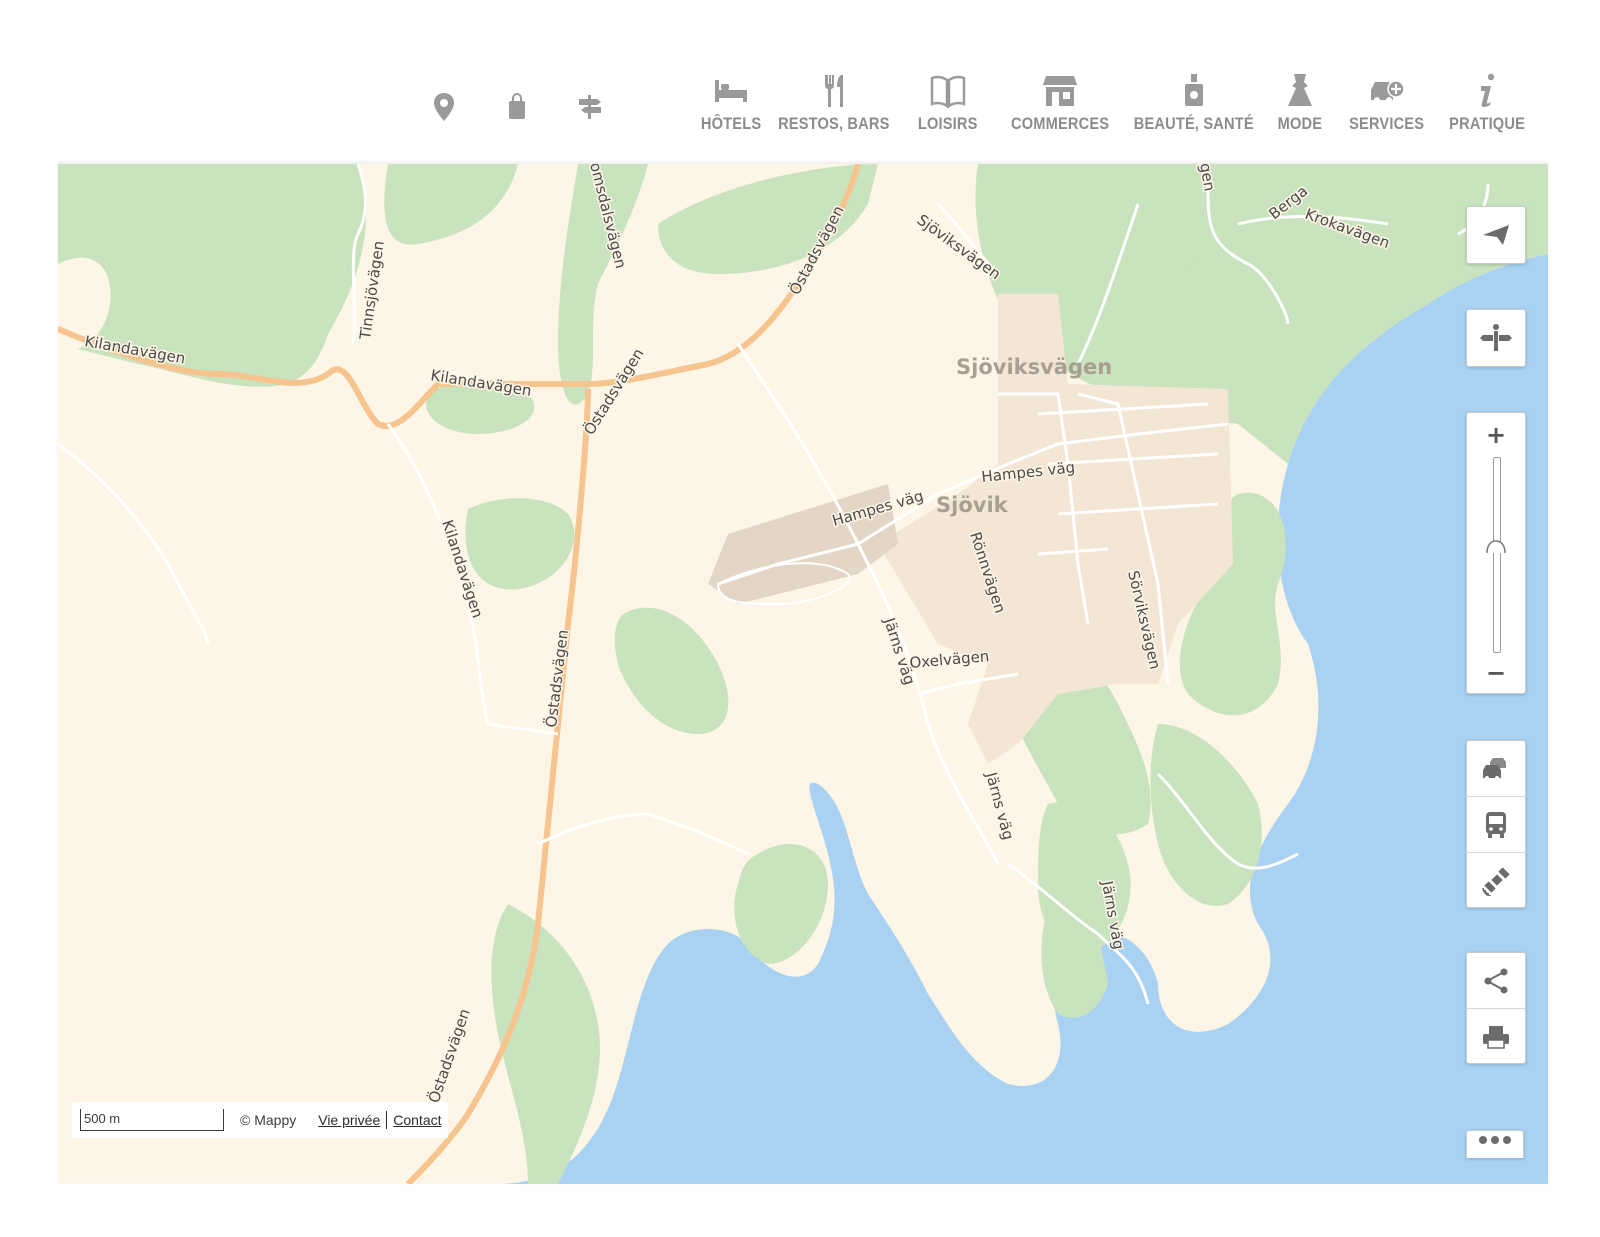 The height and width of the screenshot is (1237, 1600). I want to click on category-label: COMMERCES, so click(1060, 123).